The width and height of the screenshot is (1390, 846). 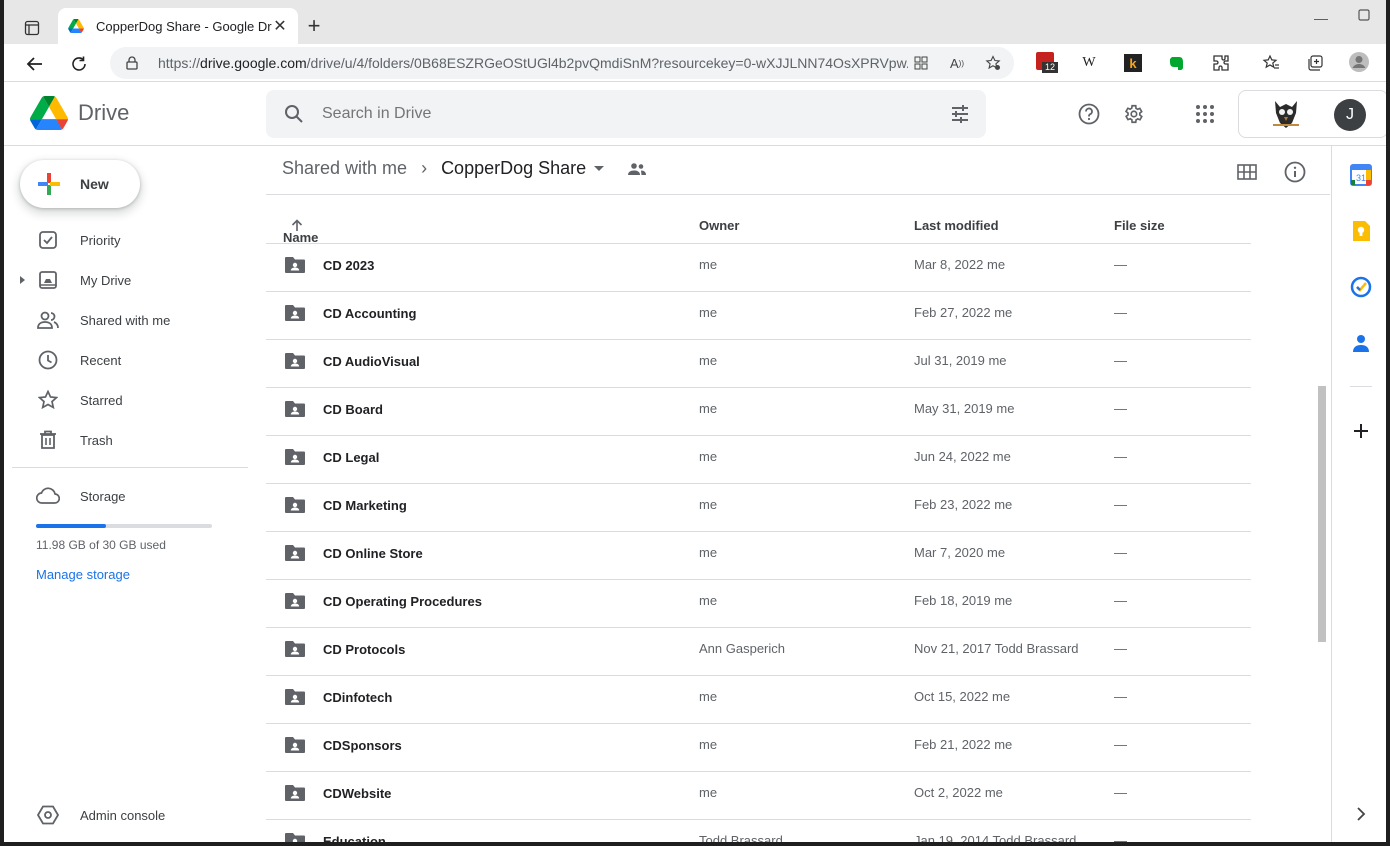 I want to click on scrollbar, so click(x=1322, y=514).